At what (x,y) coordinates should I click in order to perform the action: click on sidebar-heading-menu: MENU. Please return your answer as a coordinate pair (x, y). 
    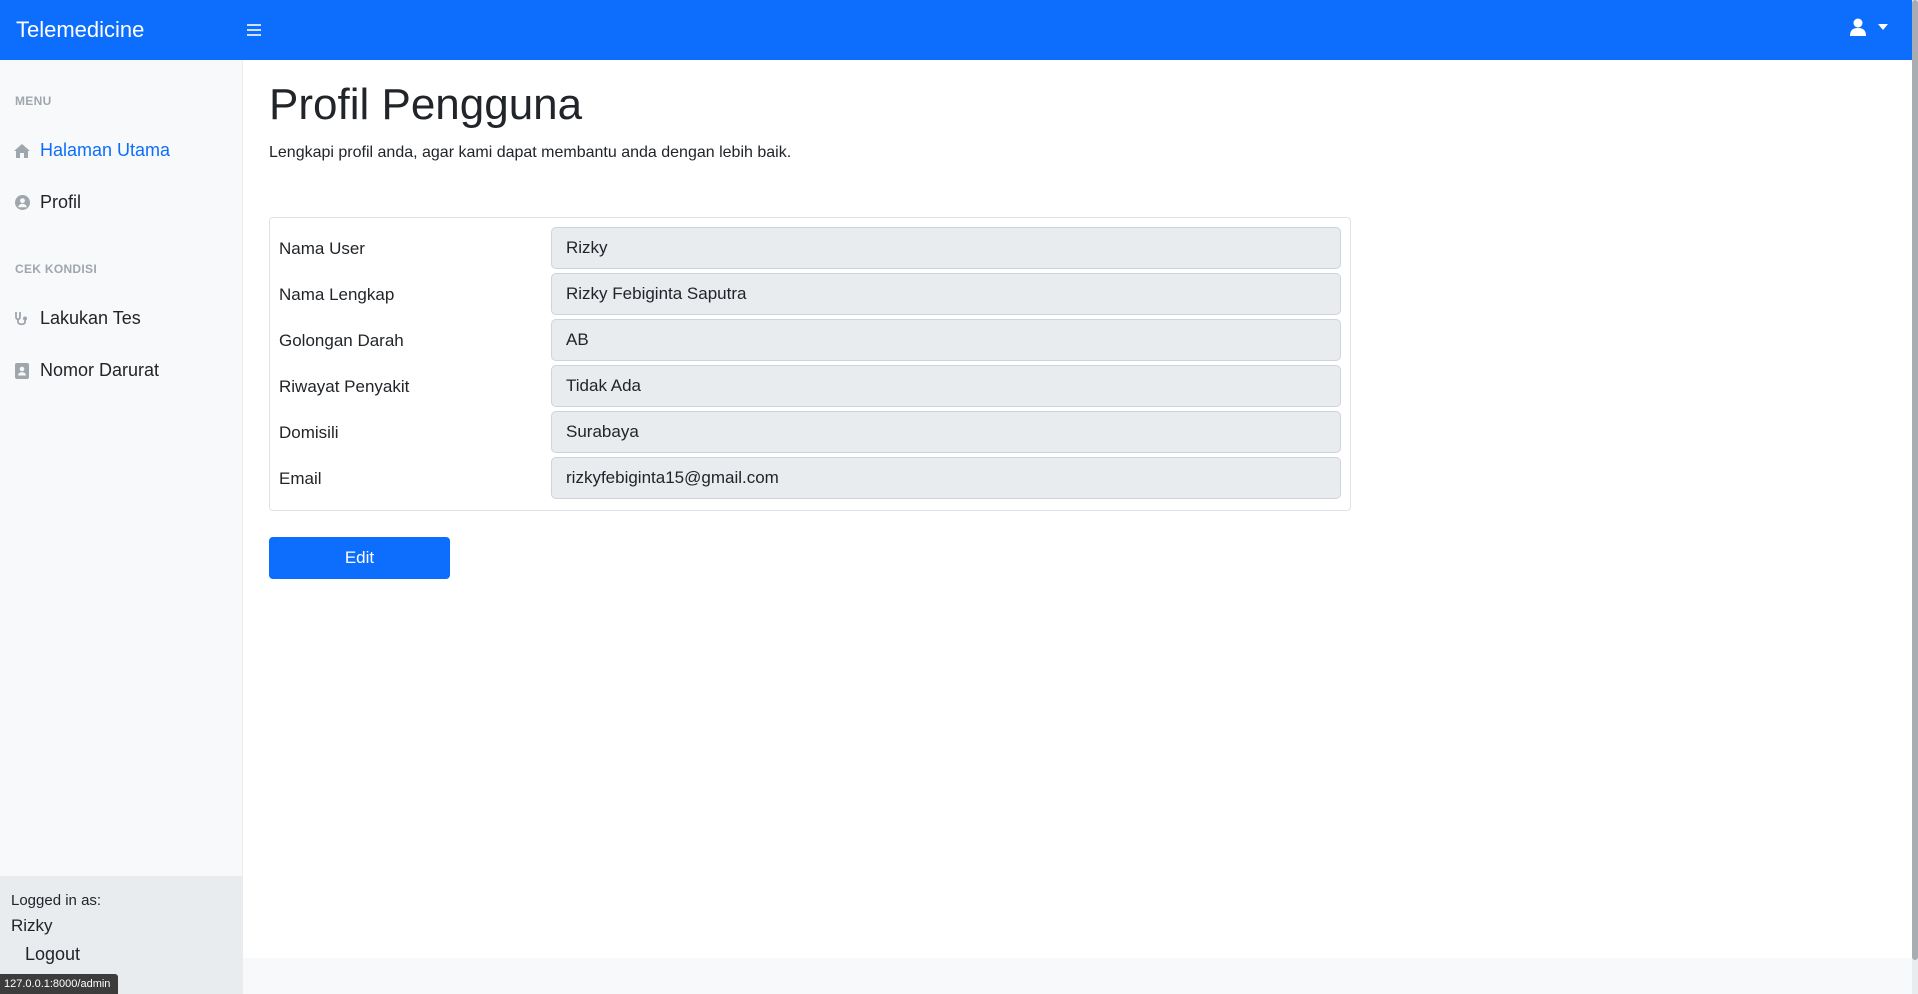
    Looking at the image, I should click on (33, 101).